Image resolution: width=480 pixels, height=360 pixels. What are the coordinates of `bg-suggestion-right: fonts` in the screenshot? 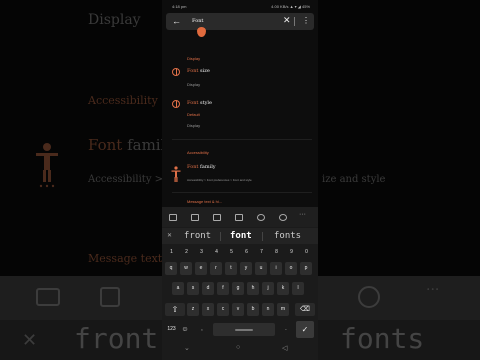 It's located at (382, 338).